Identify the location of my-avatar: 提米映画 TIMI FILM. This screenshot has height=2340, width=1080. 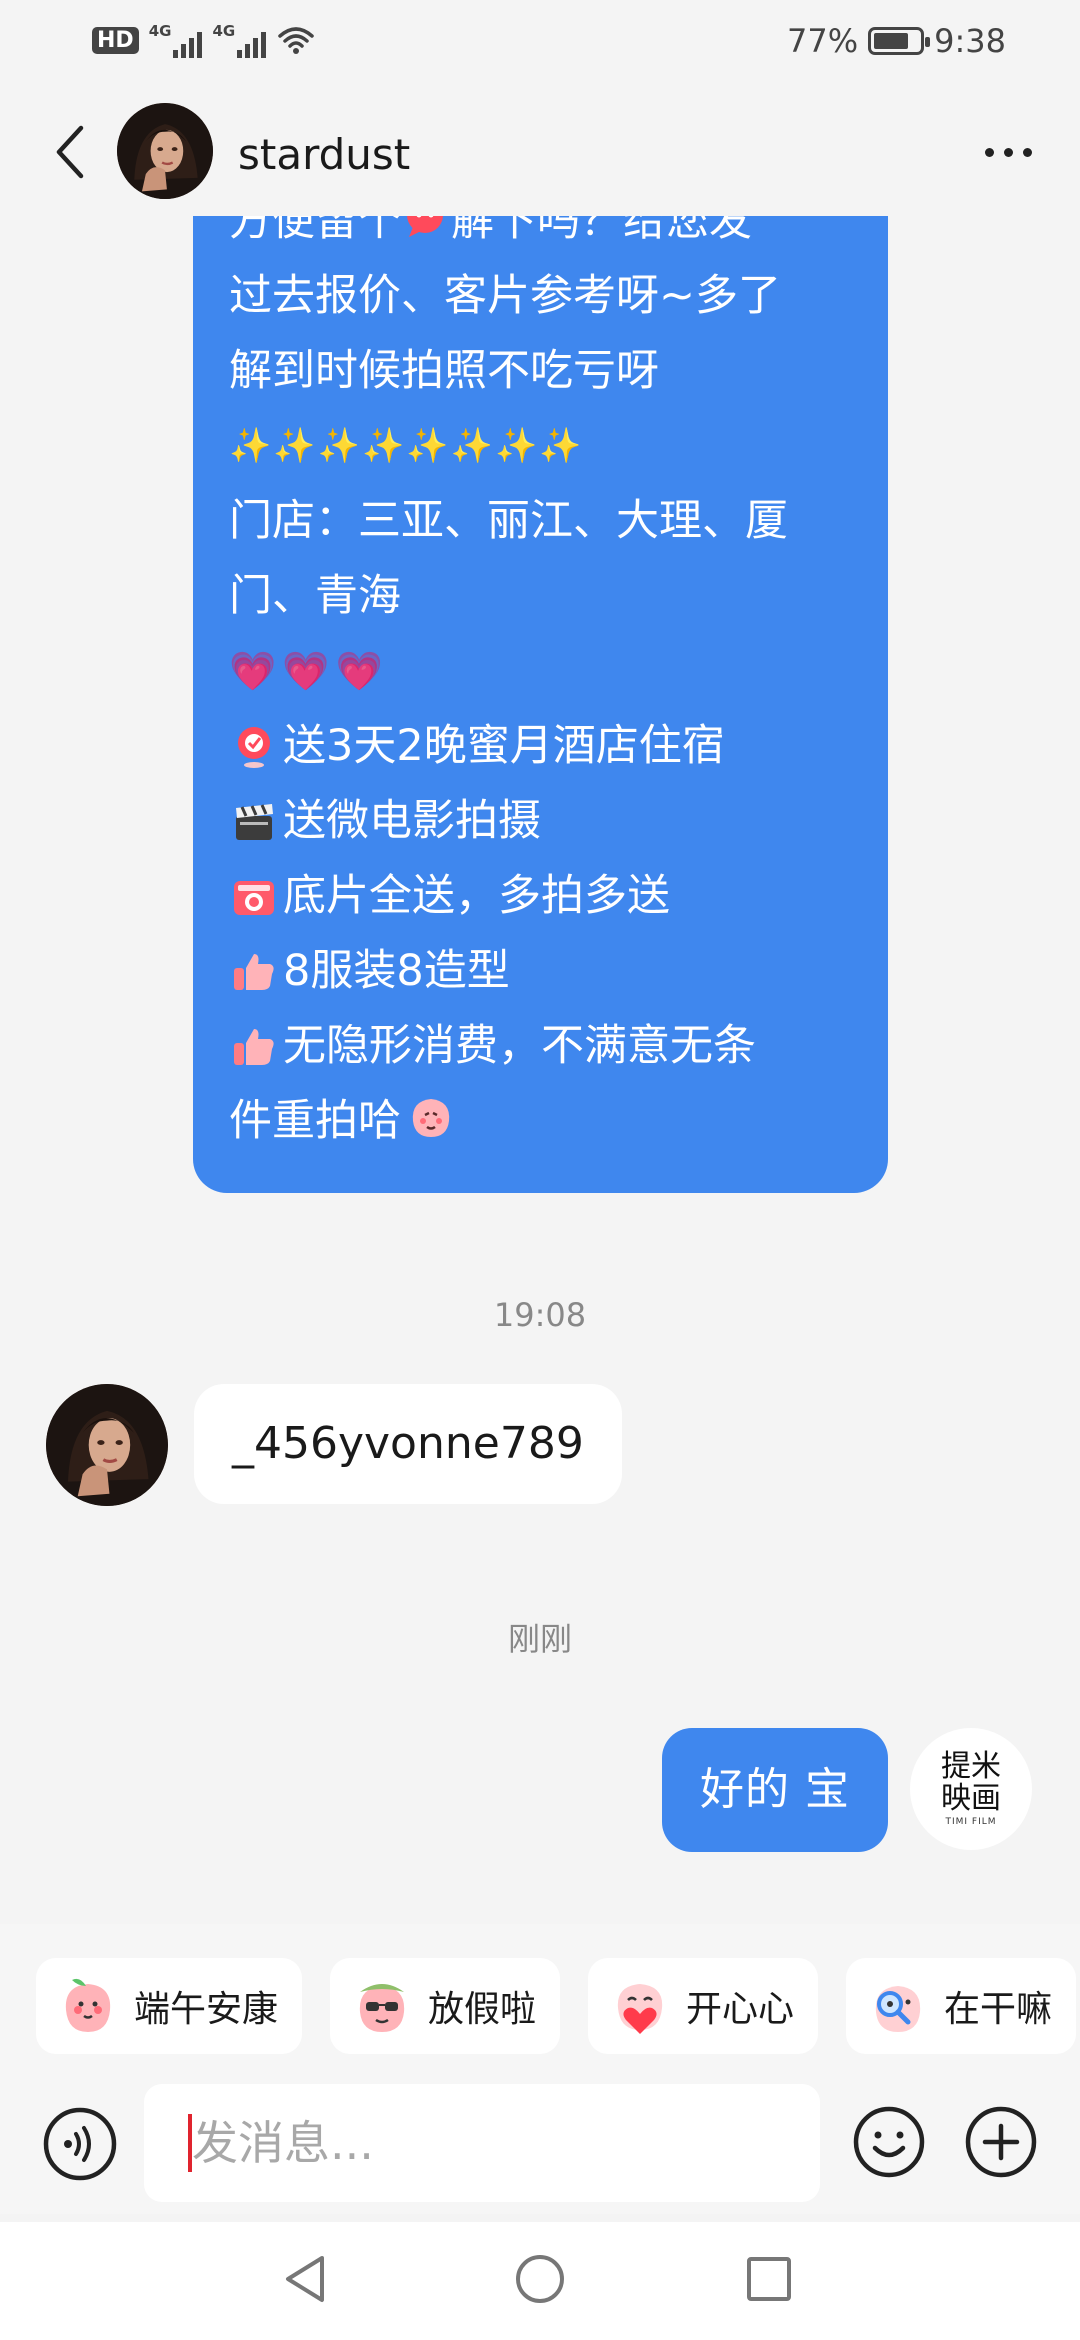
(971, 1789).